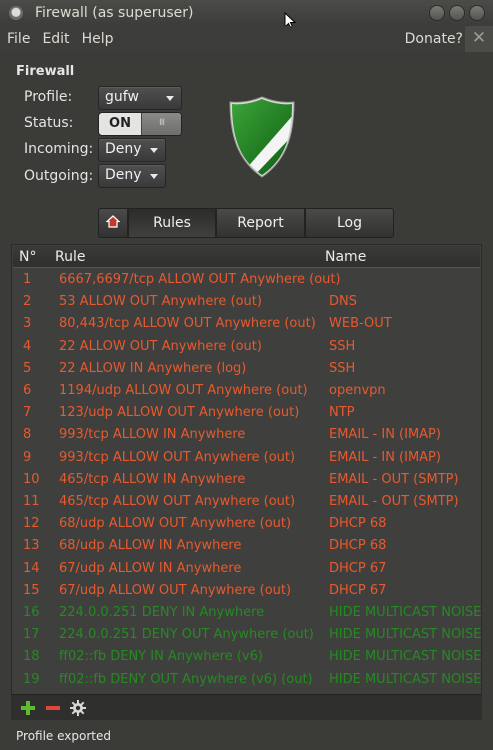 The height and width of the screenshot is (750, 493). What do you see at coordinates (477, 13) in the screenshot?
I see `close-window-button` at bounding box center [477, 13].